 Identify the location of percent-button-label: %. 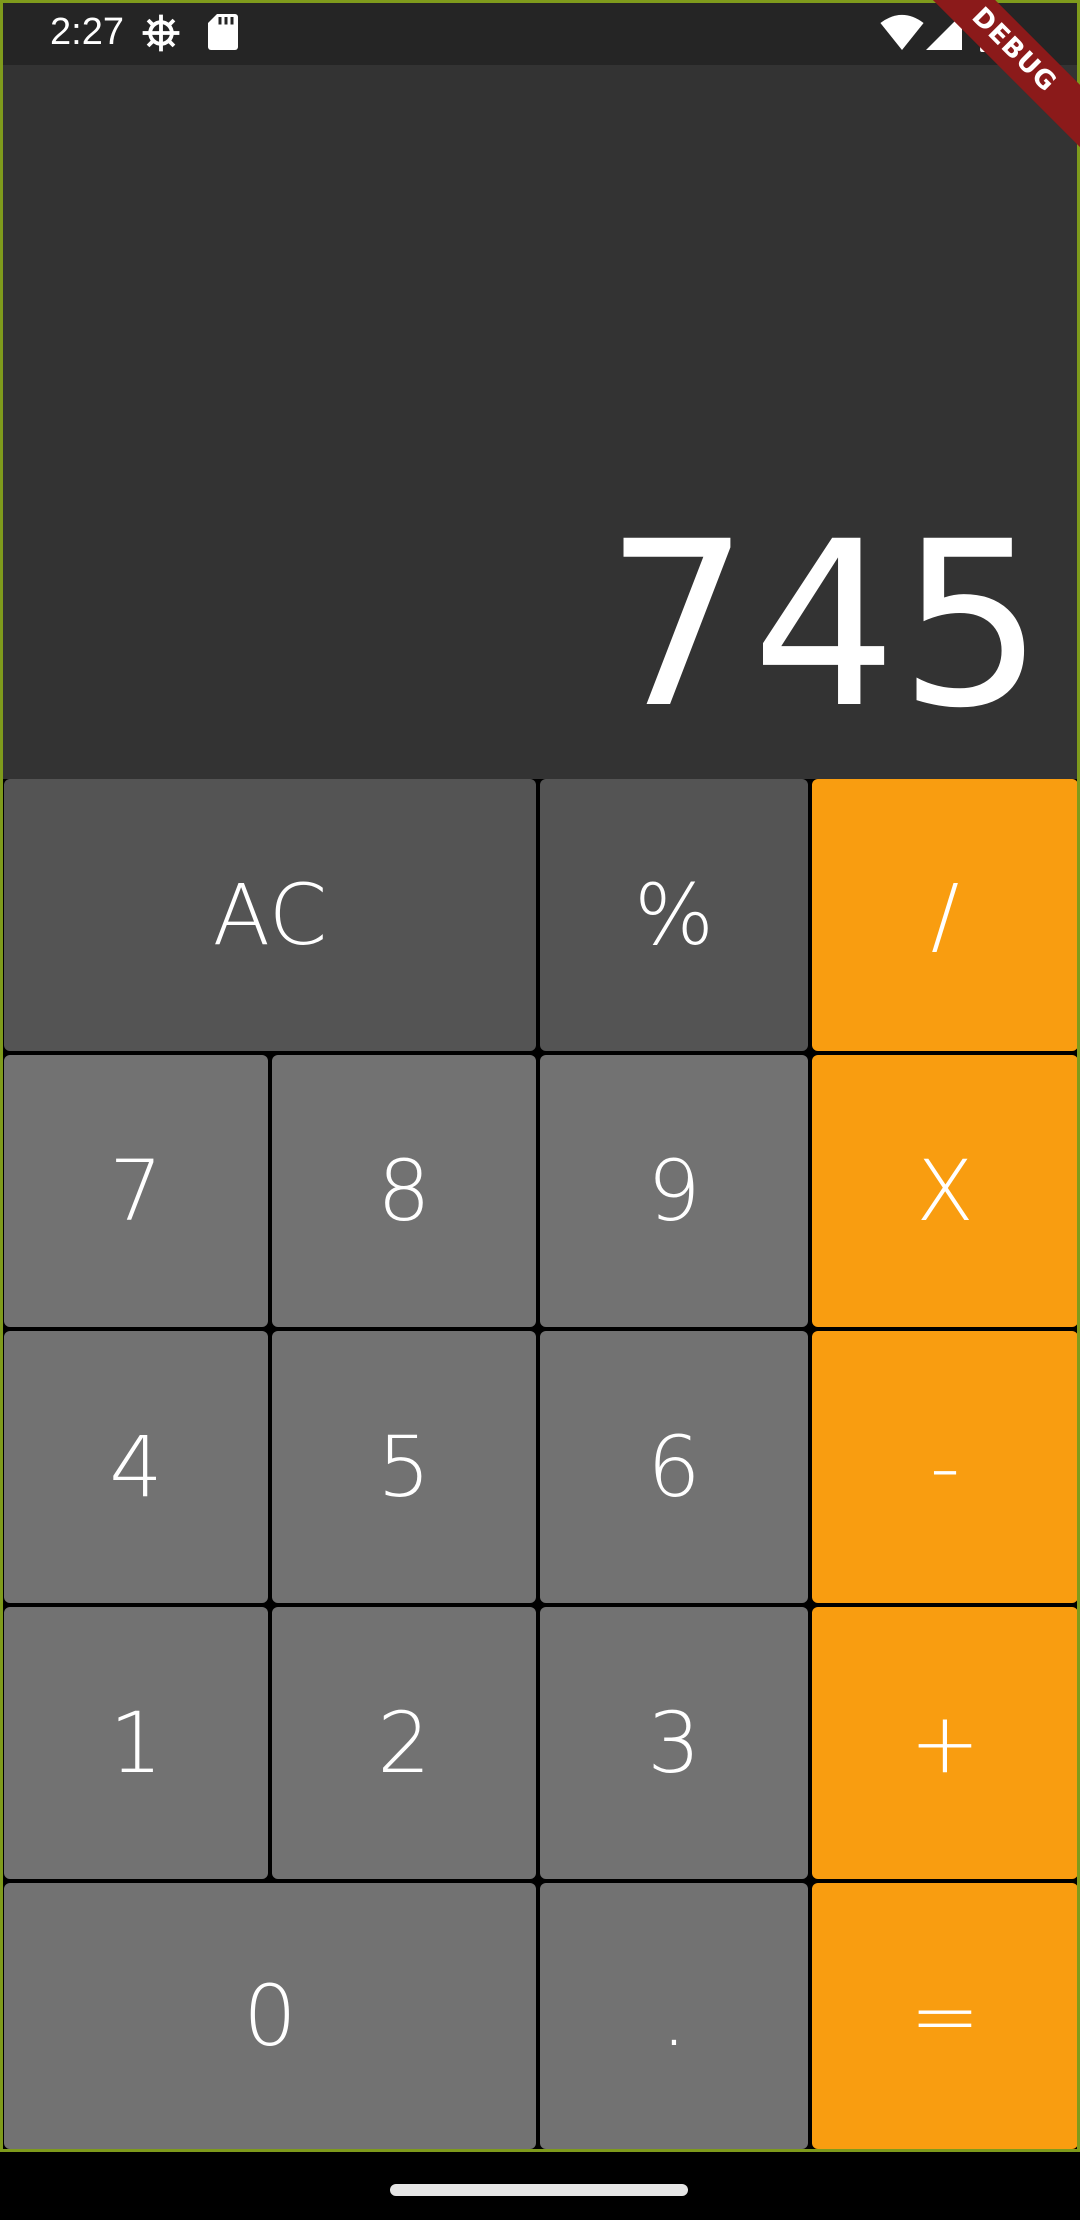
(674, 915).